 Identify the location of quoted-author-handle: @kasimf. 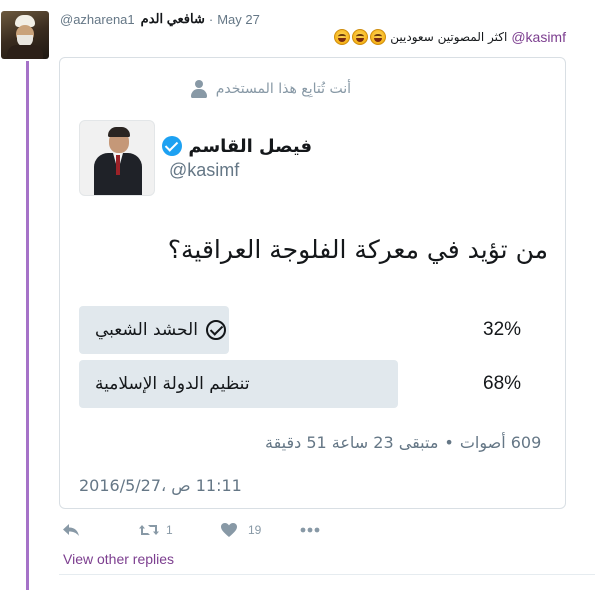
(204, 170).